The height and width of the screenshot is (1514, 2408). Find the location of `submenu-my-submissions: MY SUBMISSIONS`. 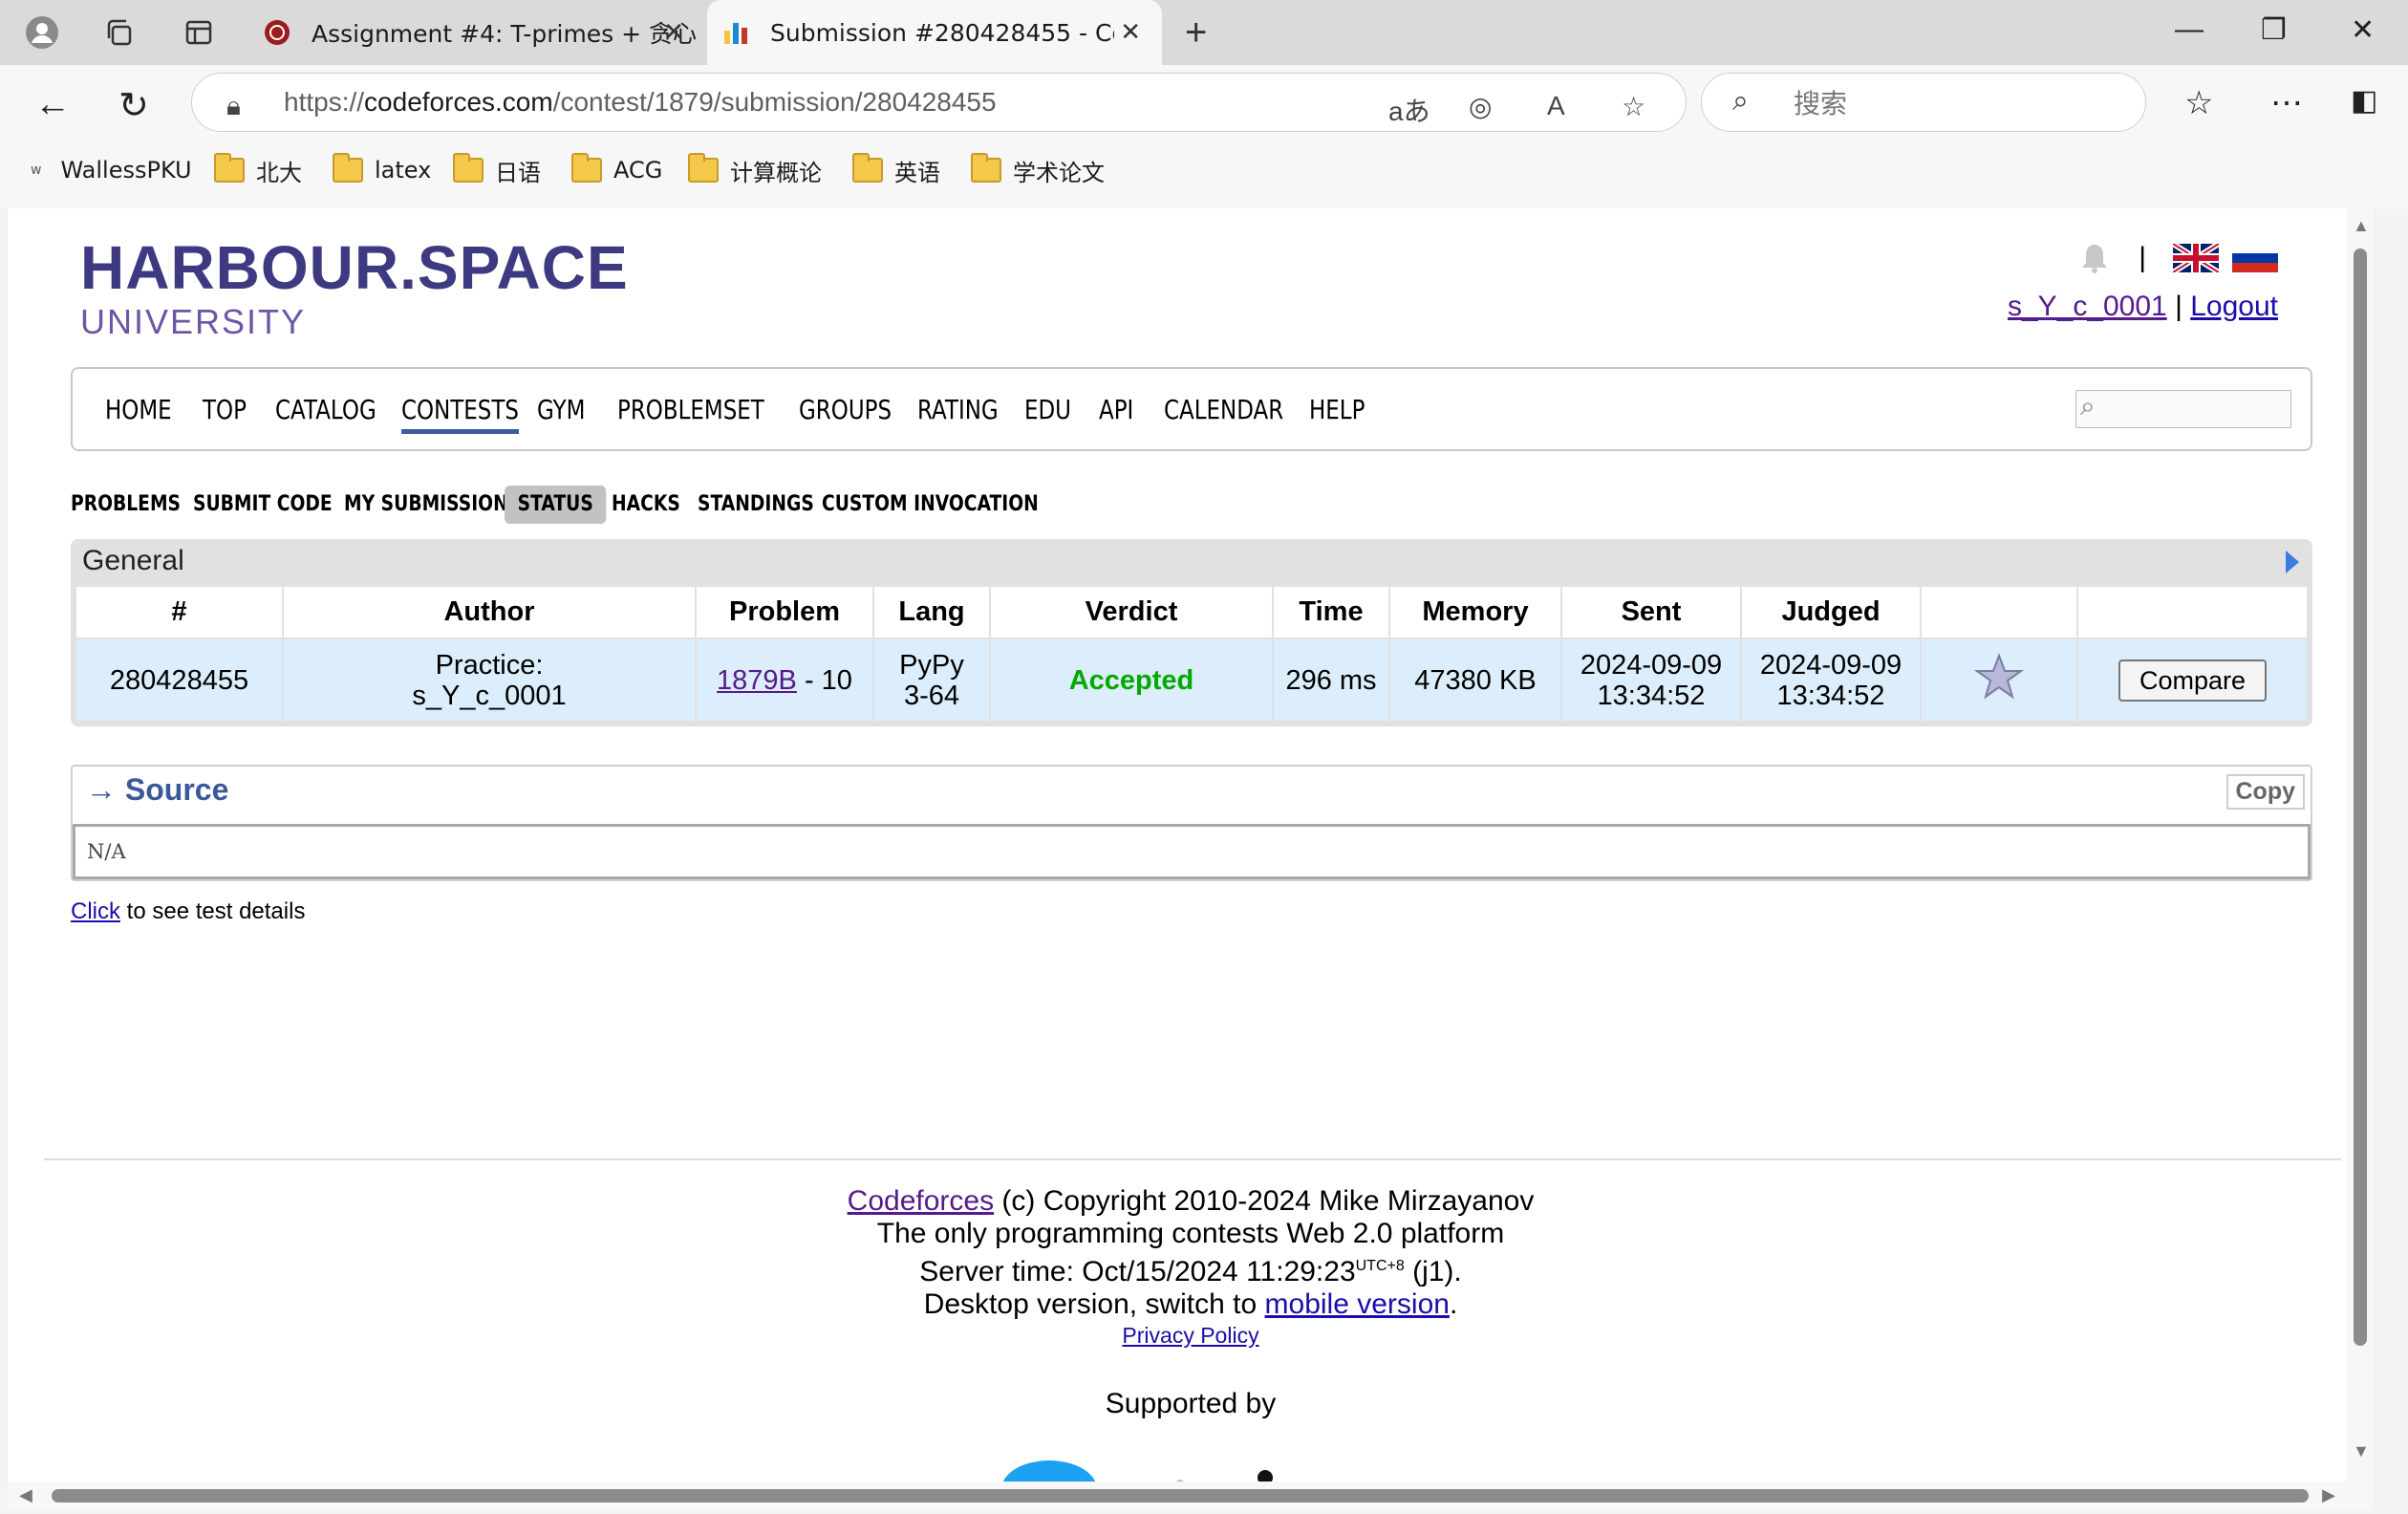

submenu-my-submissions: MY SUBMISSIONS is located at coordinates (433, 505).